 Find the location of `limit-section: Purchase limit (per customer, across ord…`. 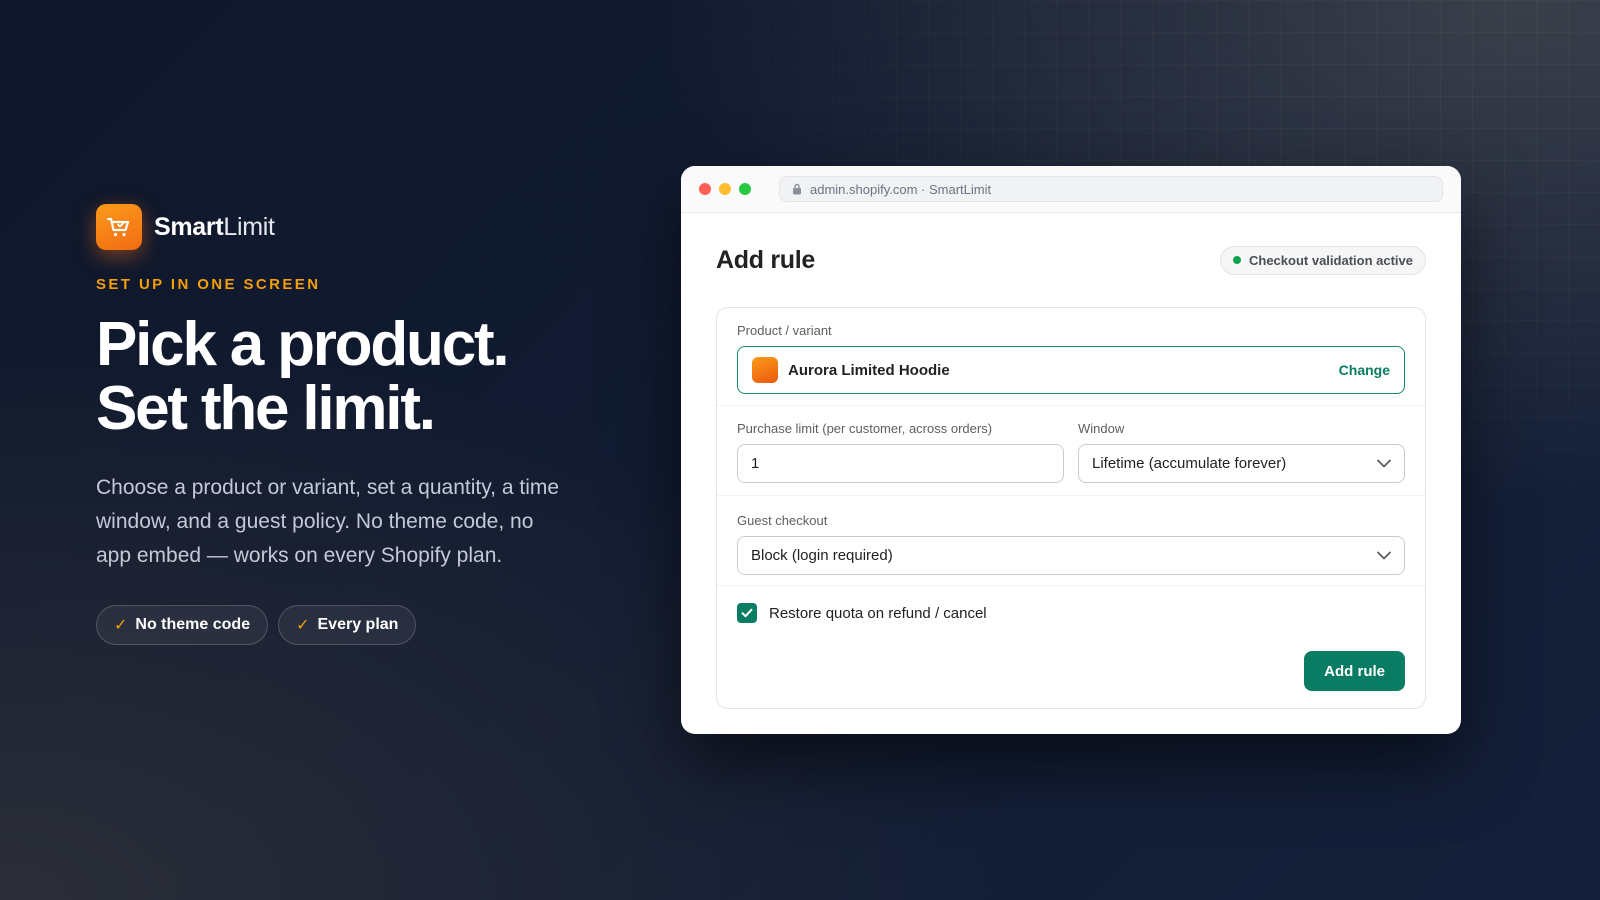

limit-section: Purchase limit (per customer, across ord… is located at coordinates (1071, 451).